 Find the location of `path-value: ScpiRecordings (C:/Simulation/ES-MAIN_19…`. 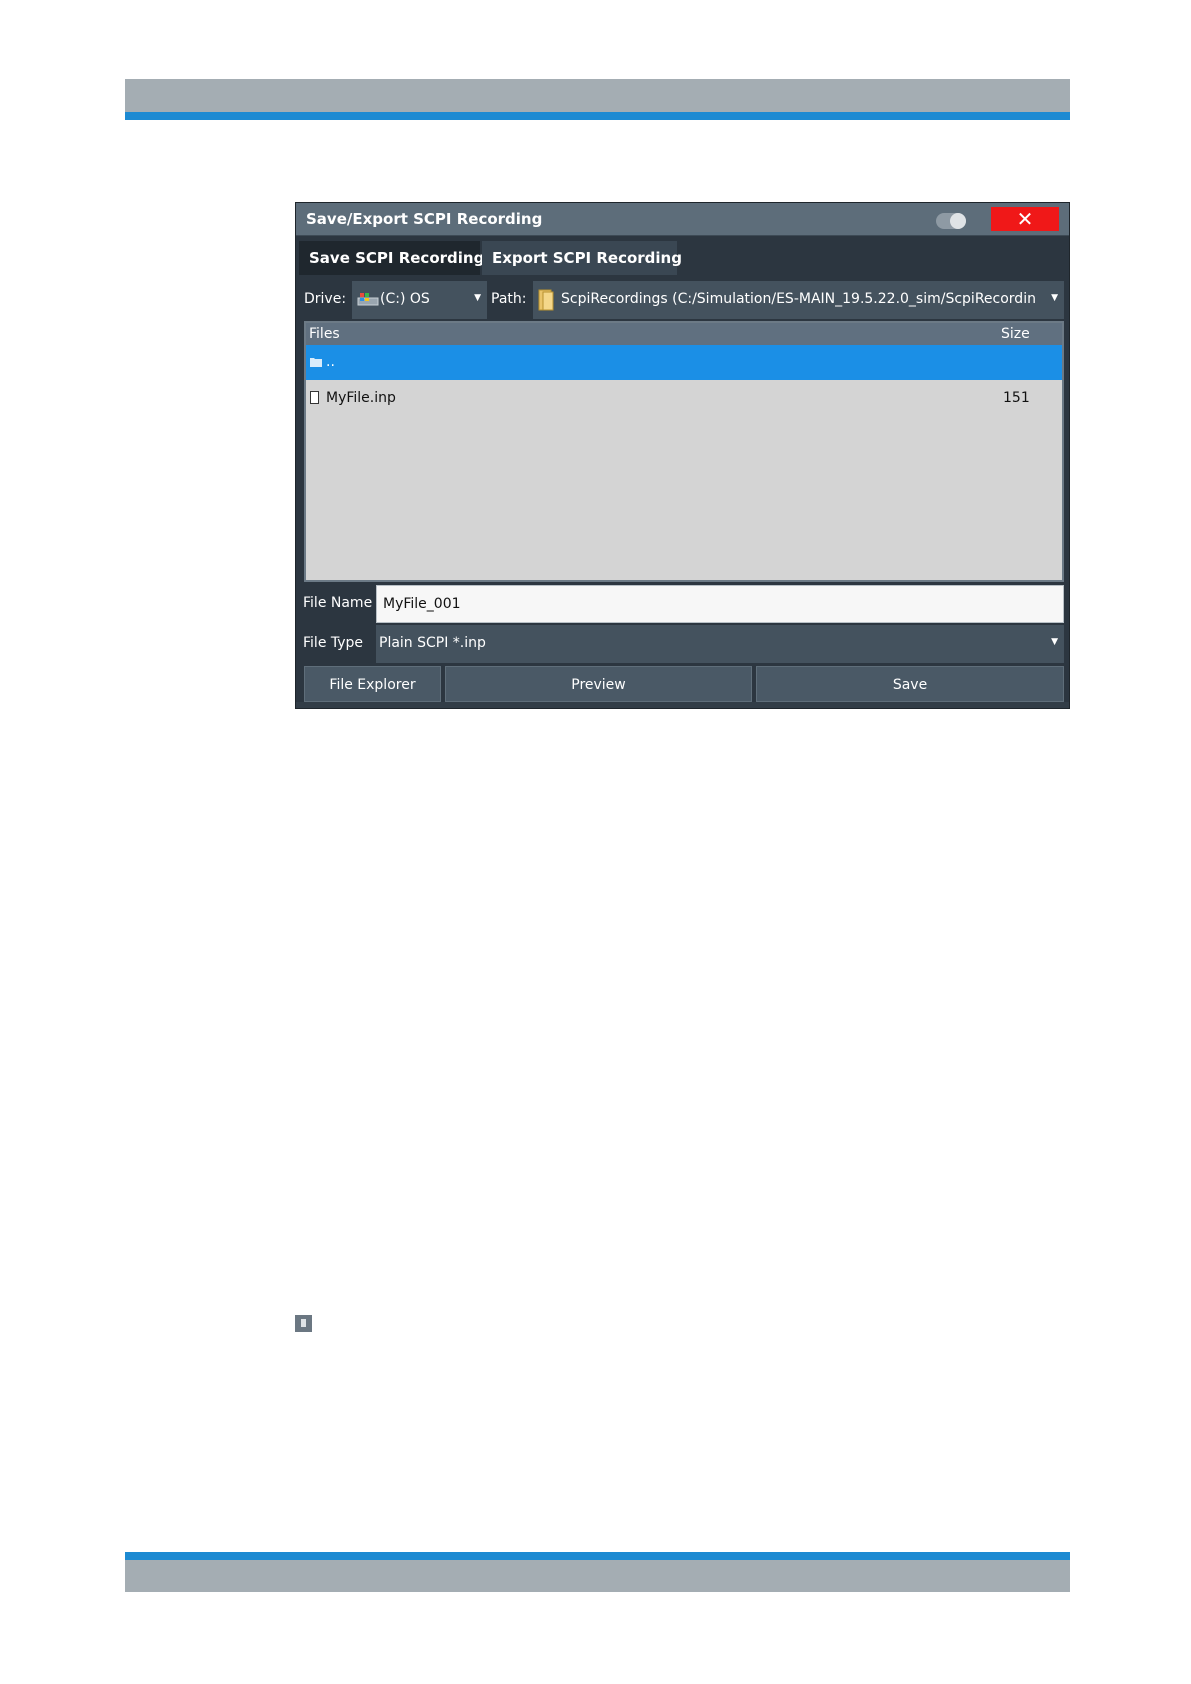

path-value: ScpiRecordings (C:/Simulation/ES-MAIN_19… is located at coordinates (798, 299).